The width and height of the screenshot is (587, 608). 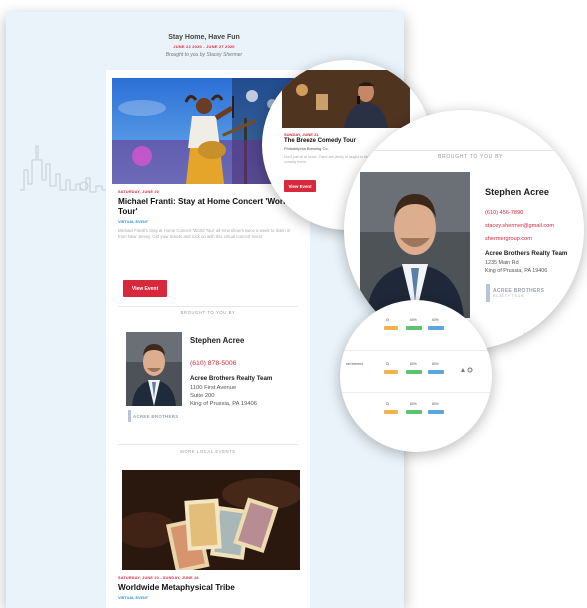 I want to click on agent-address-line-1: 1100 First Avenue, so click(x=213, y=388).